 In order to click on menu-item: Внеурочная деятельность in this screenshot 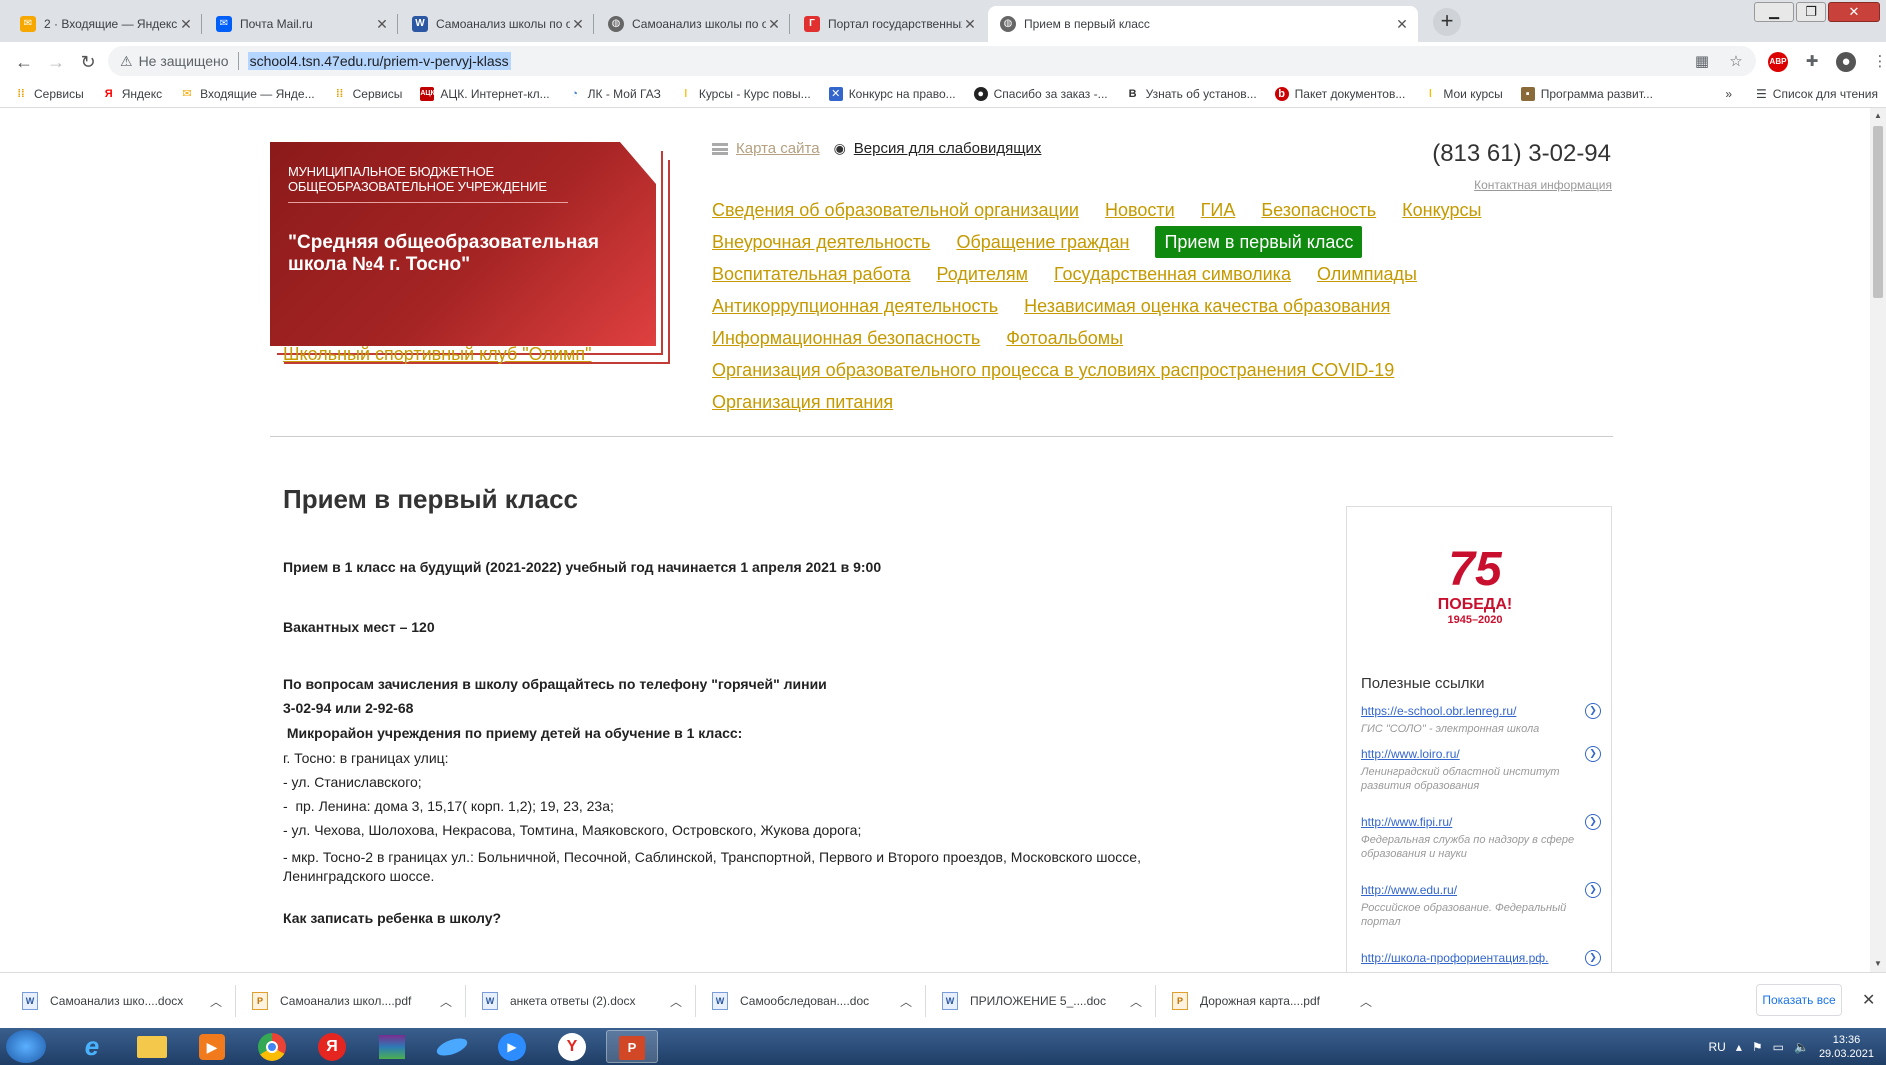, I will do `click(821, 242)`.